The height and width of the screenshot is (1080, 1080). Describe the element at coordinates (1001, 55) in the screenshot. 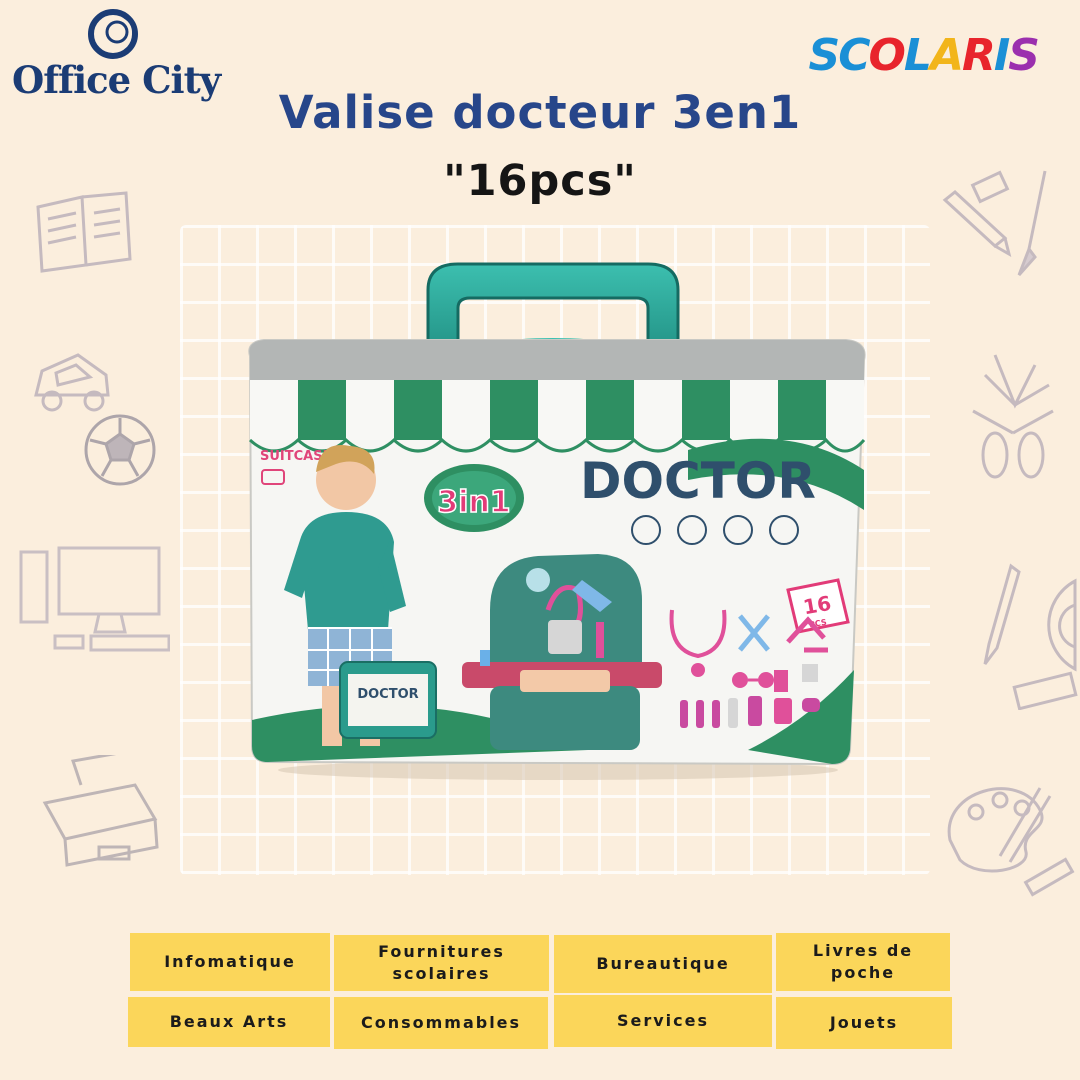

I see `scolaris-letter: I` at that location.